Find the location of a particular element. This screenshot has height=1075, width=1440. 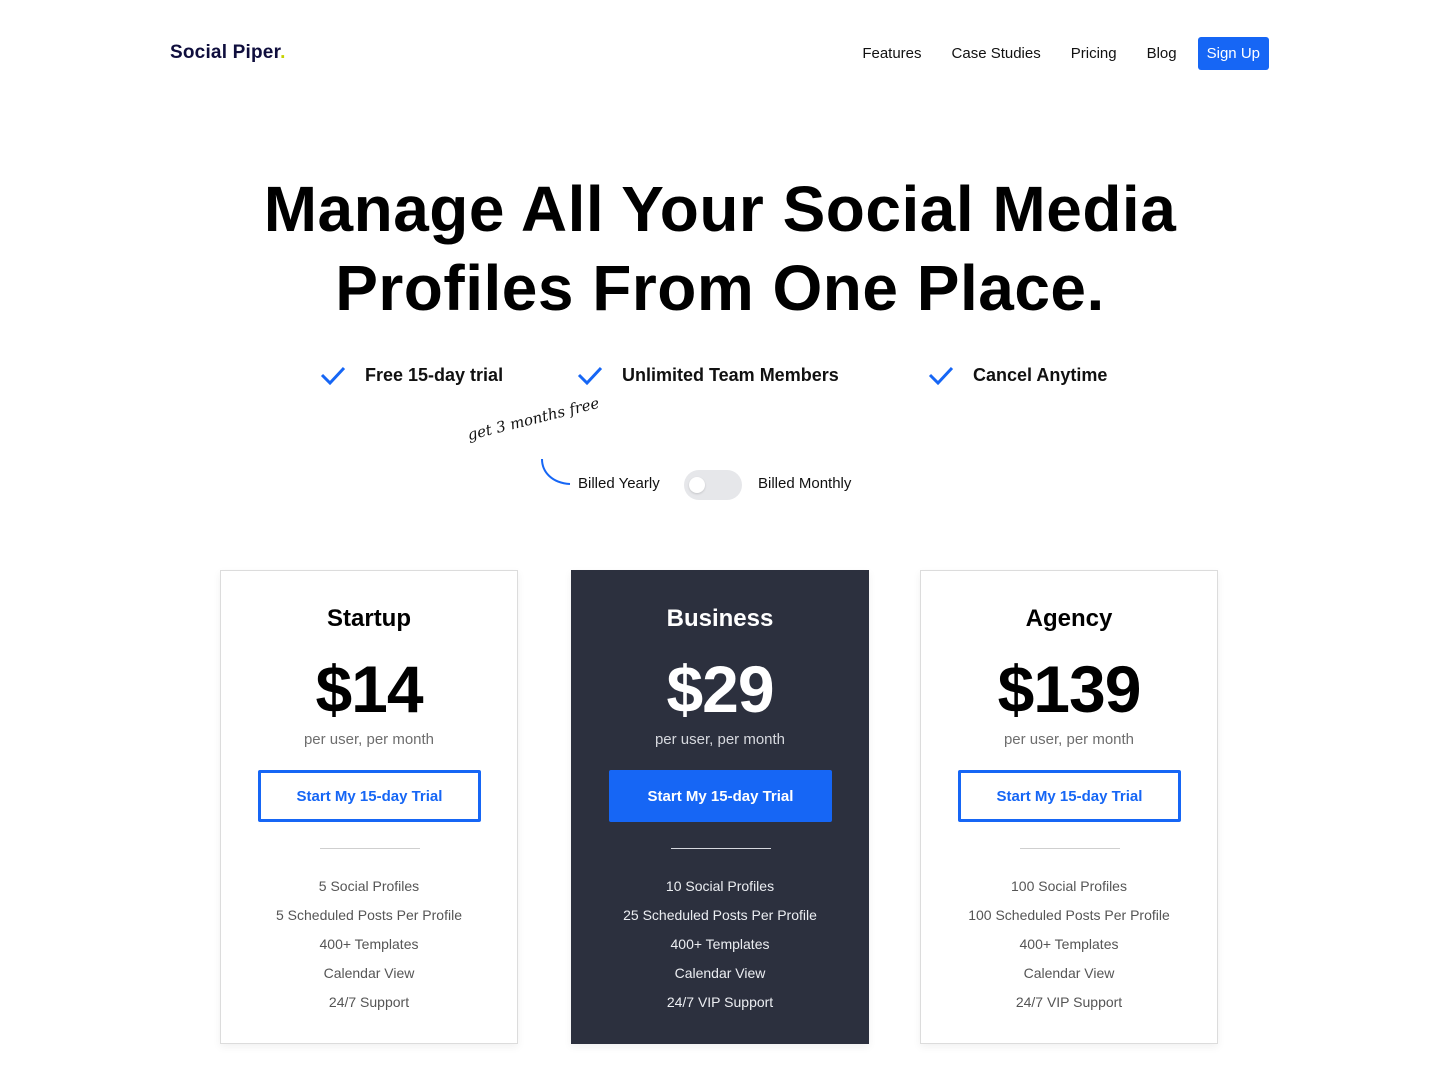

billed-monthly-label: Billed Monthly is located at coordinates (804, 483).